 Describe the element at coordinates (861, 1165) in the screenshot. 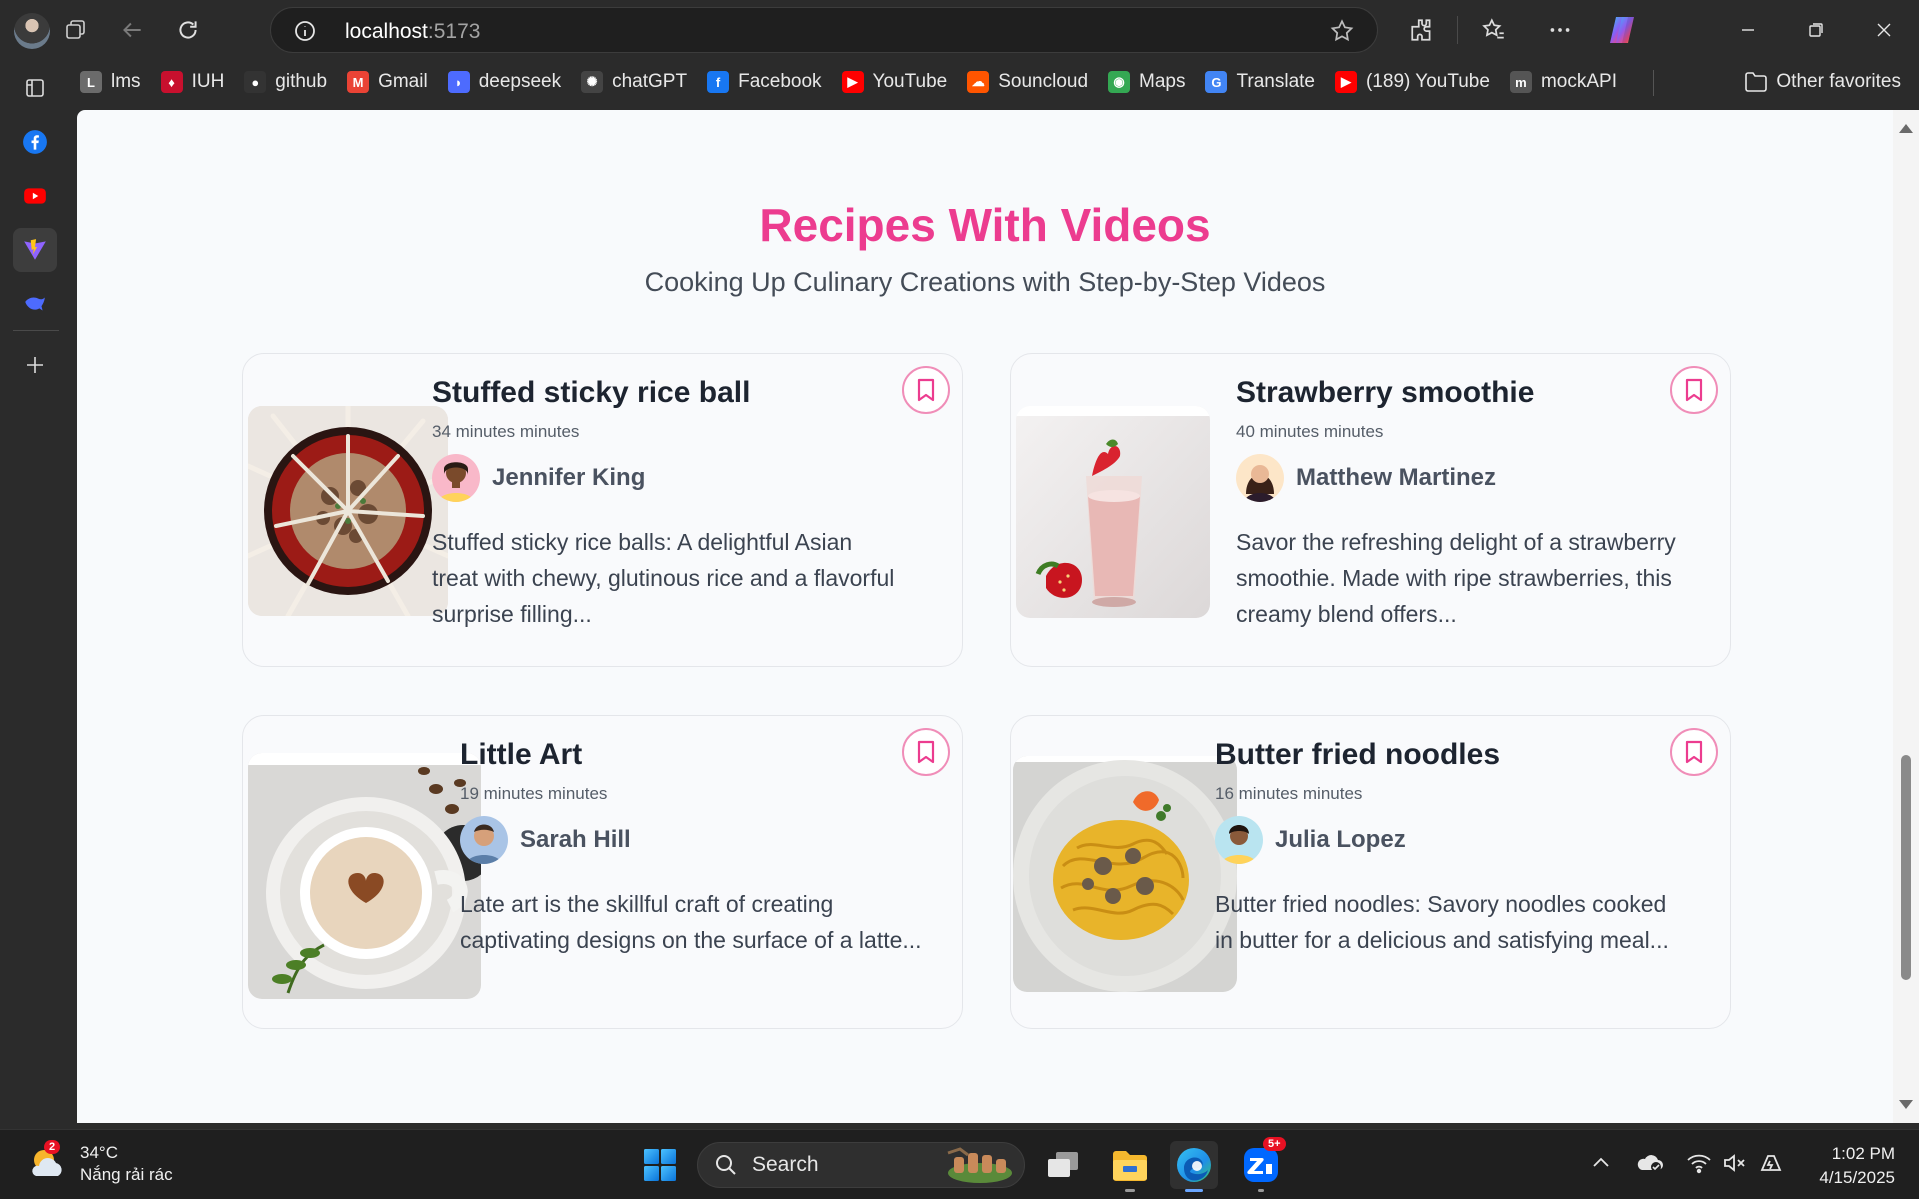

I see `taskbar-search: Search` at that location.